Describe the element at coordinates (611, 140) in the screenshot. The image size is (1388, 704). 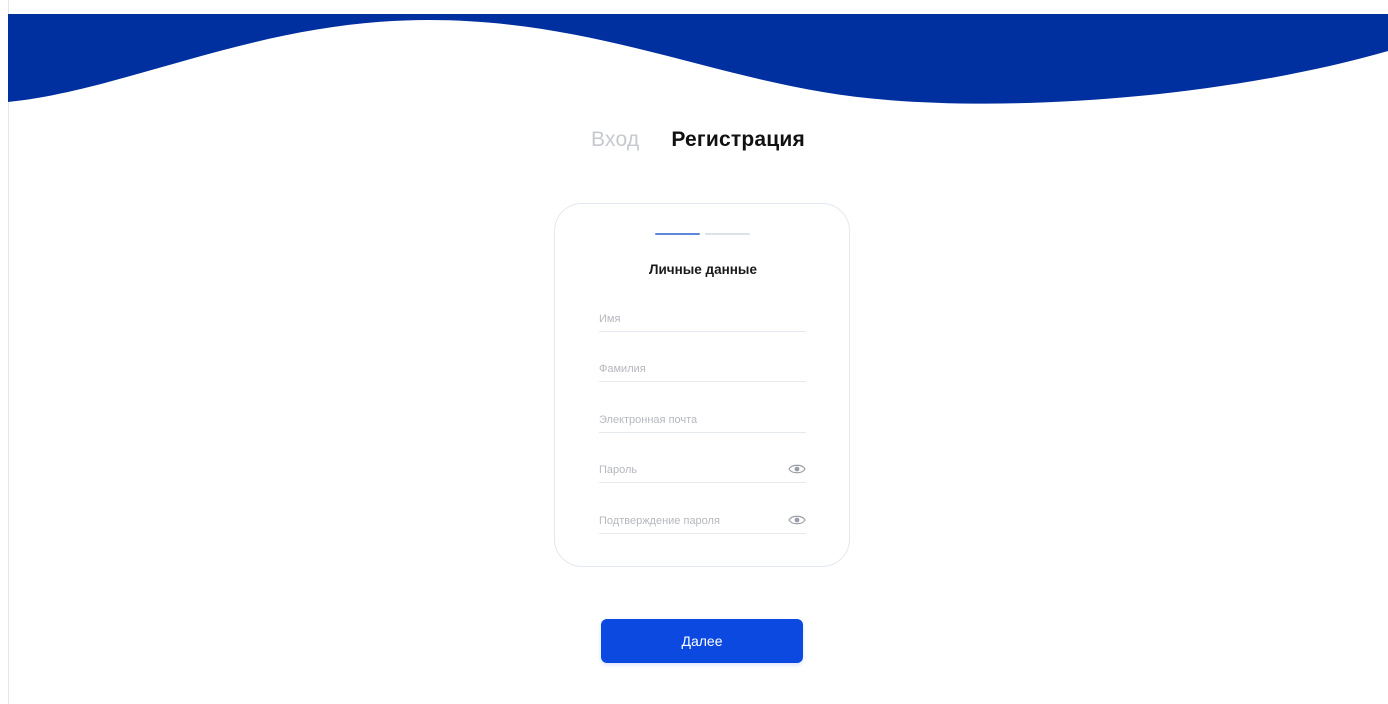
I see `tab-login: Вход` at that location.